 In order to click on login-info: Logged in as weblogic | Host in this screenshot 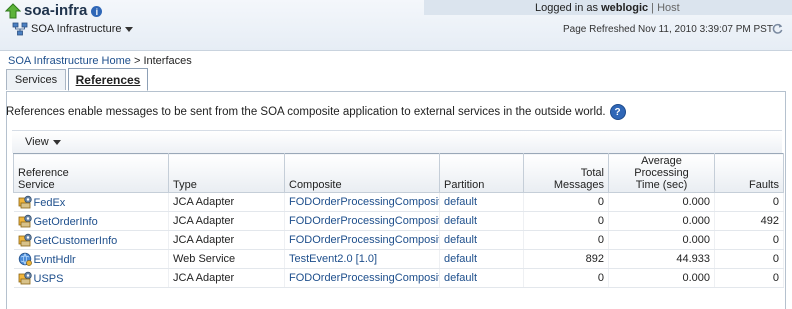, I will do `click(607, 8)`.